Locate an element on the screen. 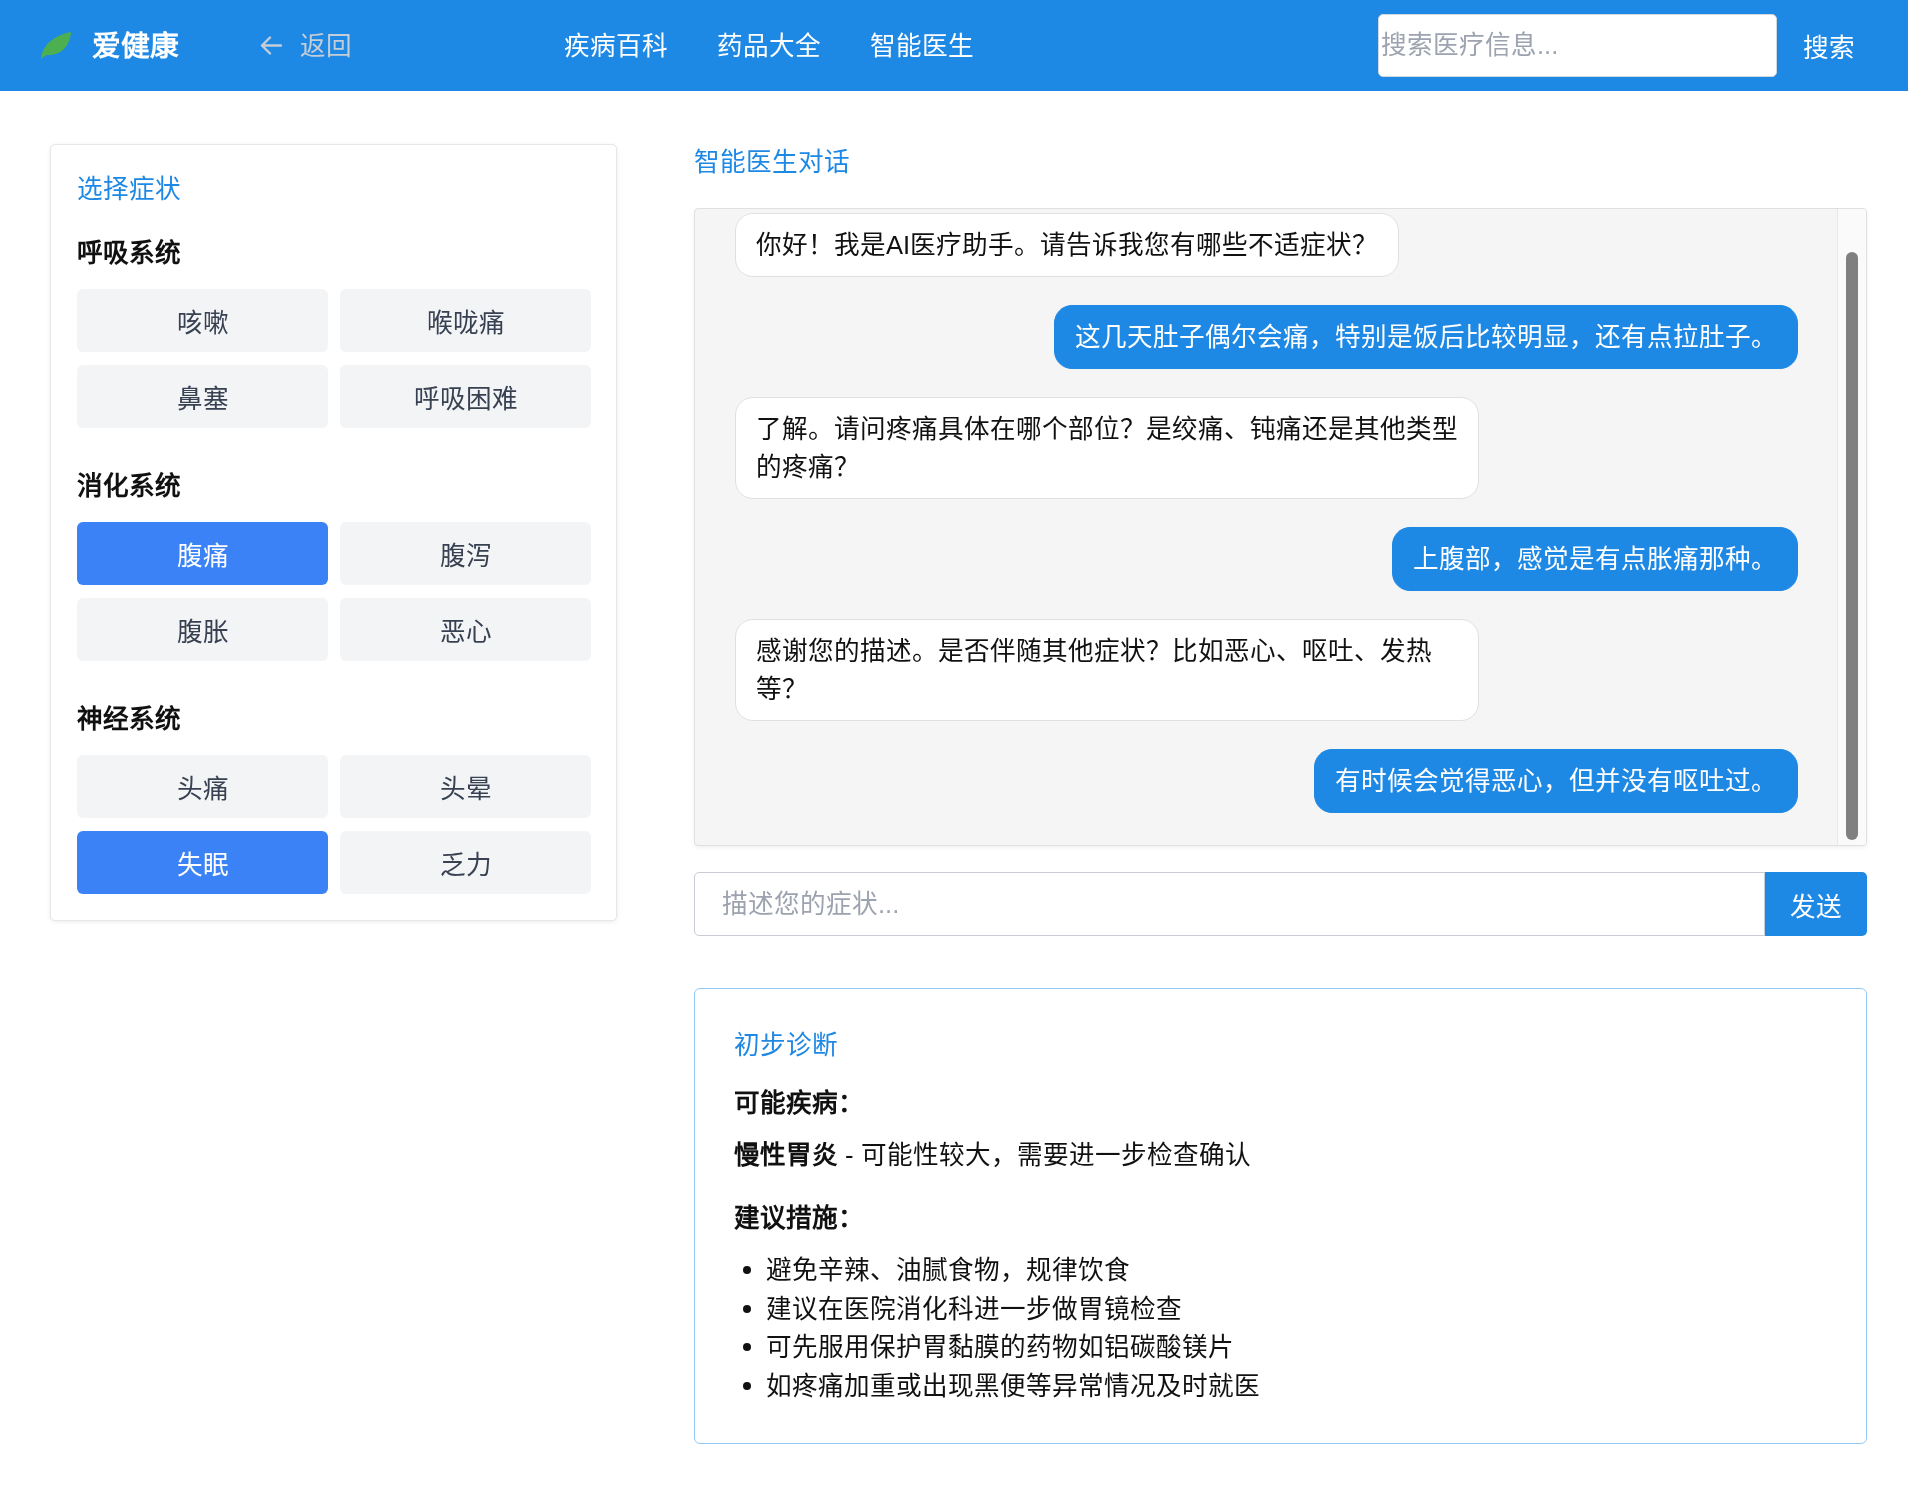 This screenshot has width=1908, height=1494. symptom-button: 鼻塞 is located at coordinates (202, 396).